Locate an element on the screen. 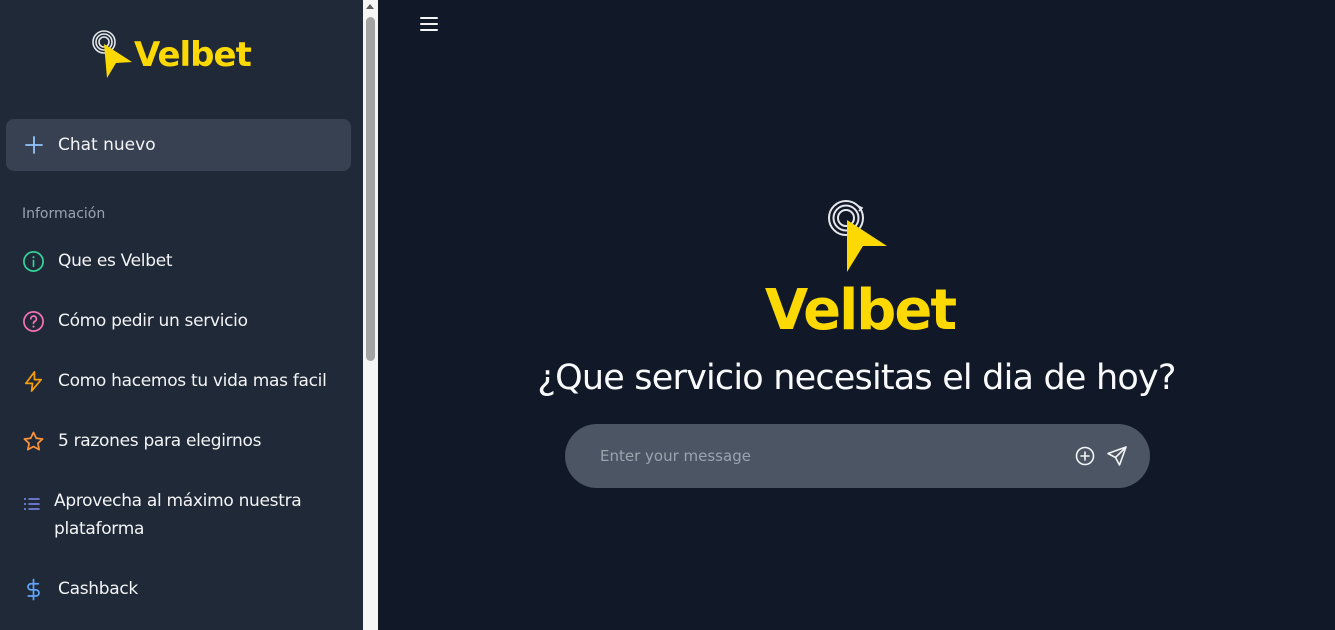  sidebar-item-label: Aprovecha al máximo nuestra plataforma is located at coordinates (178, 515).